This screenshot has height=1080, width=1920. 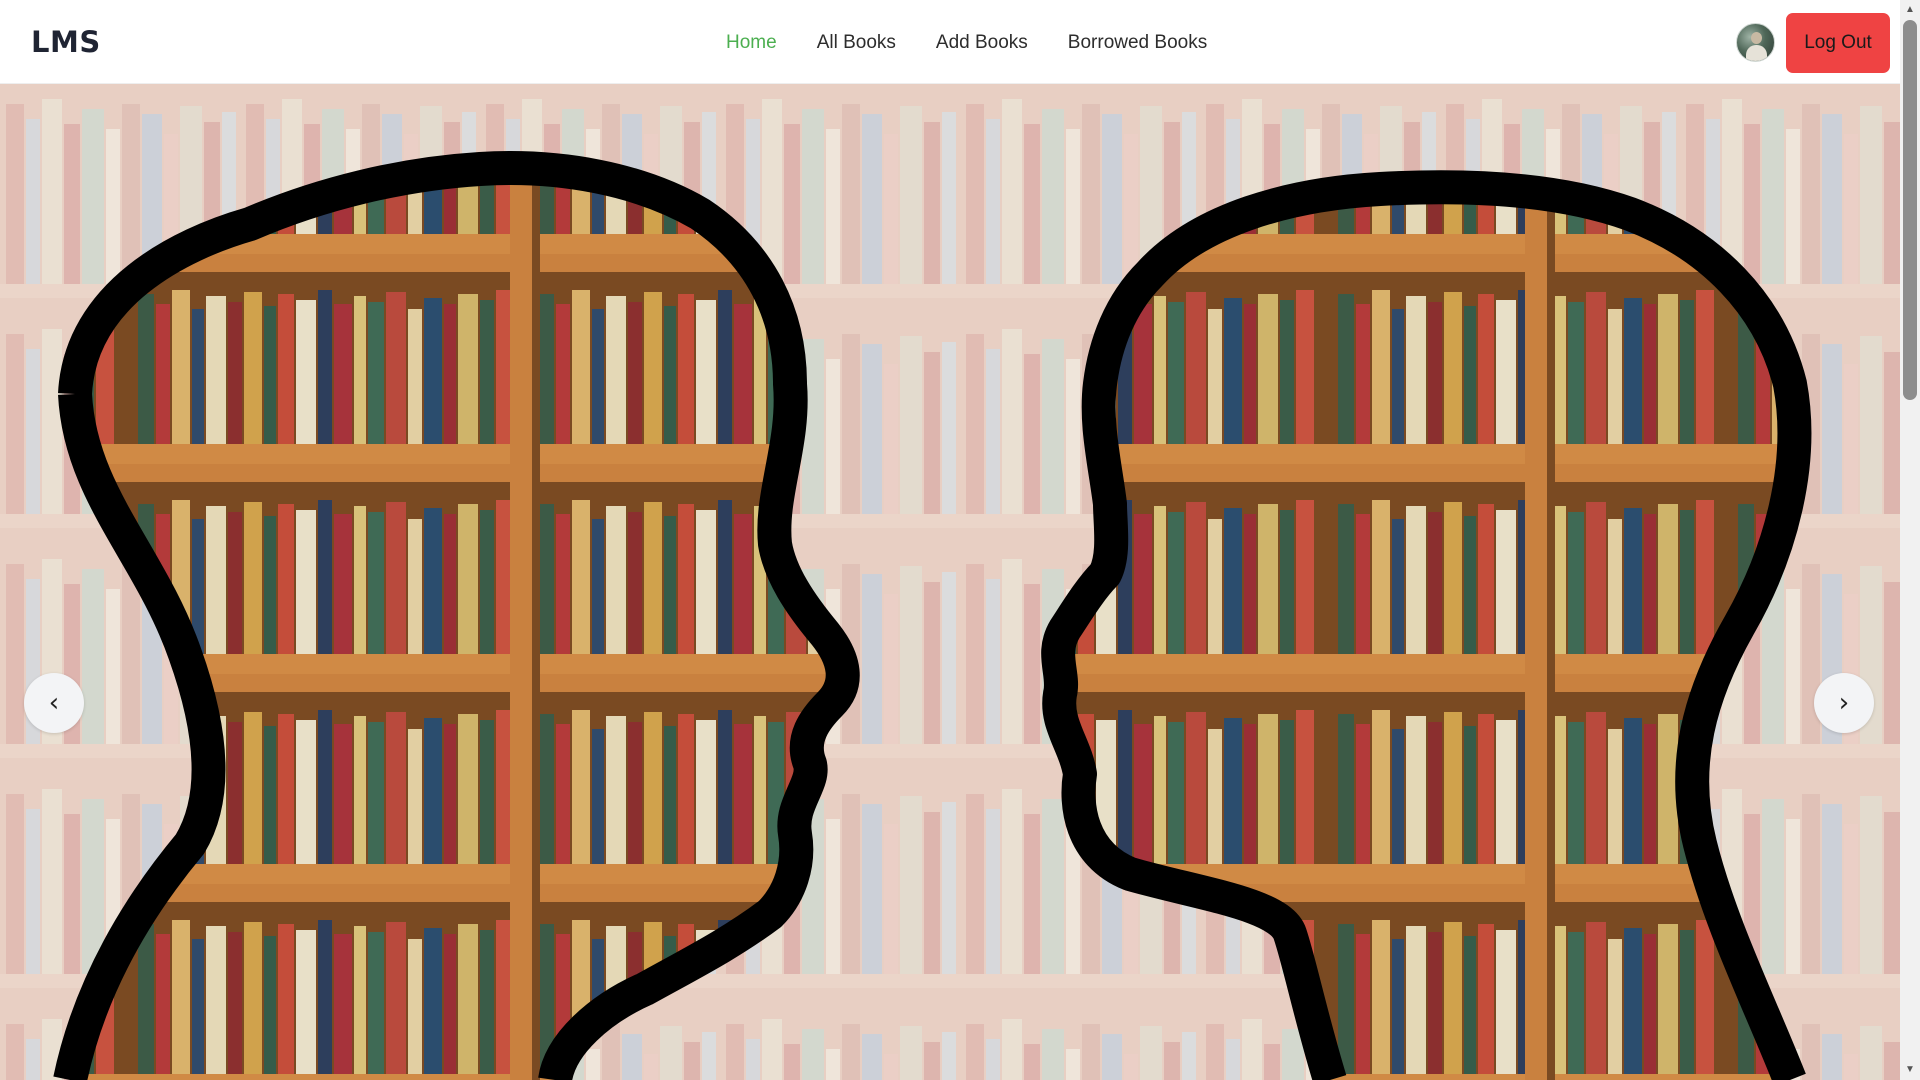 I want to click on scrollbar-thumb, so click(x=1910, y=210).